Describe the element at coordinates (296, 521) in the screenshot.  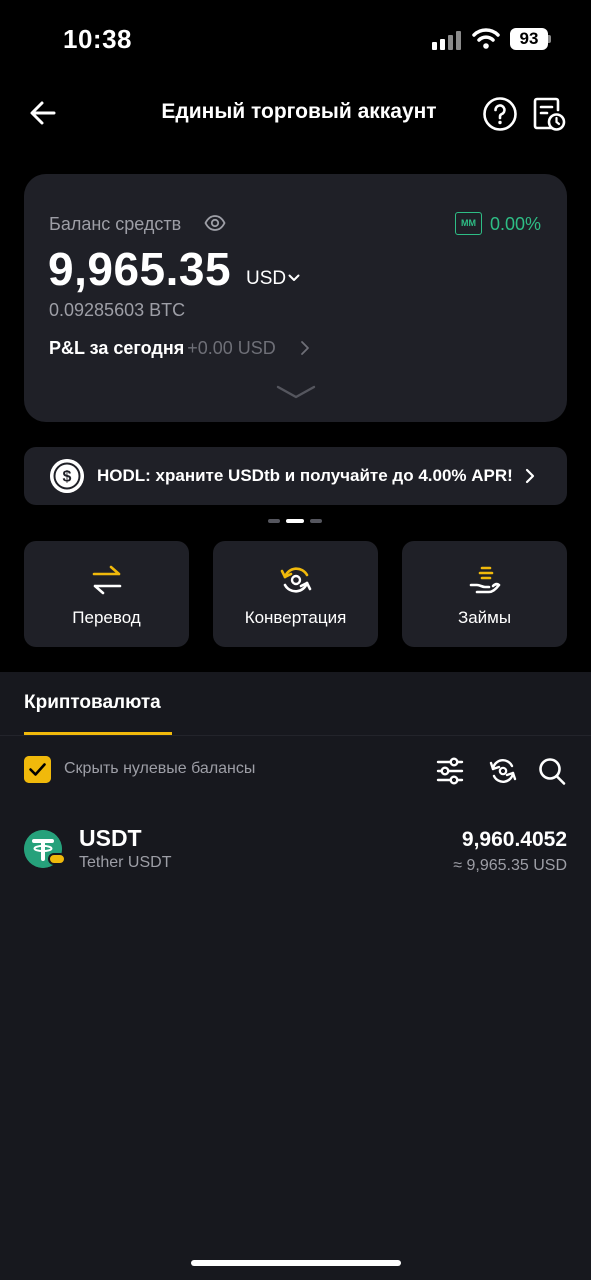
I see `carousel-pager` at that location.